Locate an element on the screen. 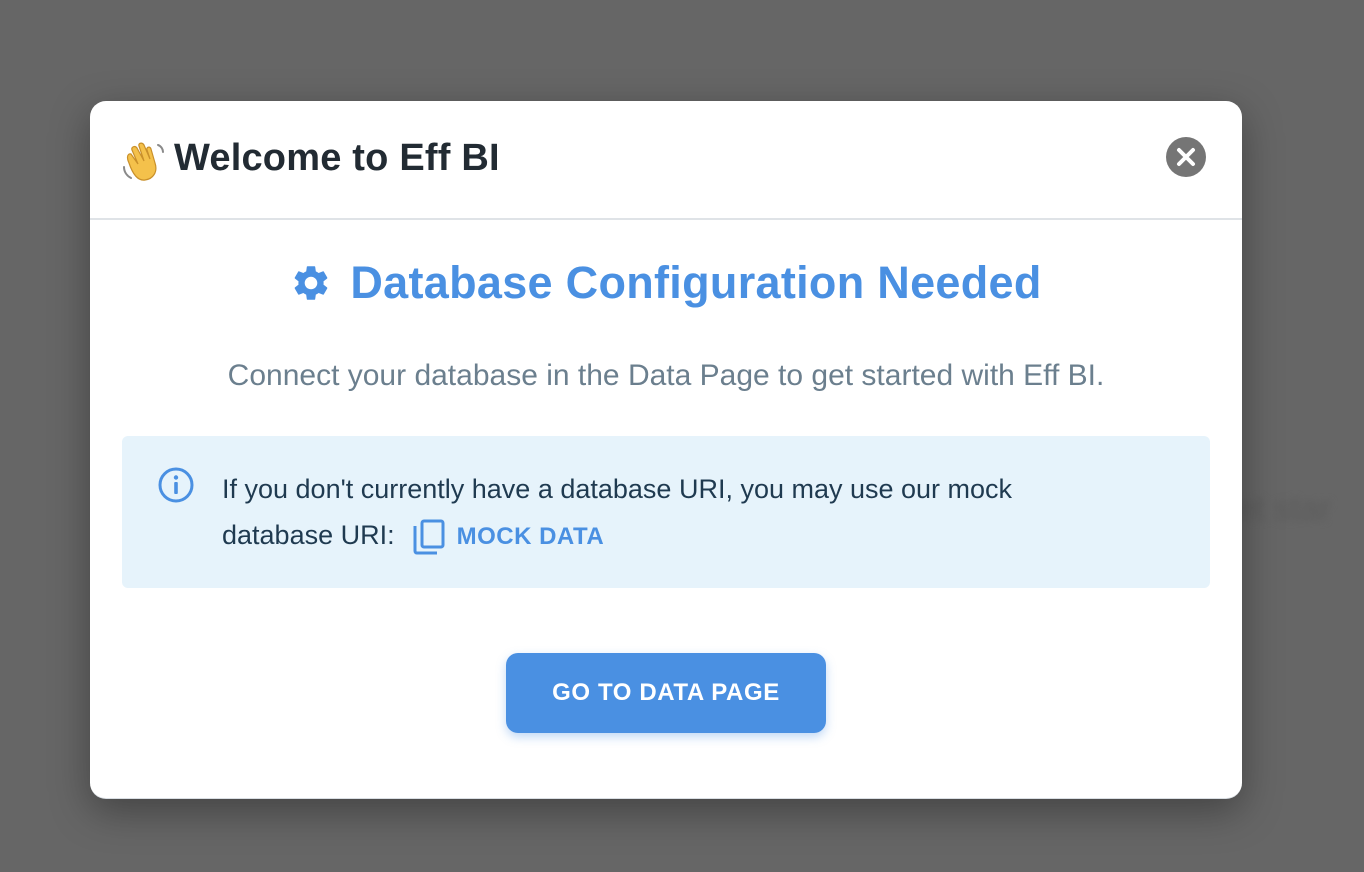  mock-data-link: MOCK DATA is located at coordinates (508, 537).